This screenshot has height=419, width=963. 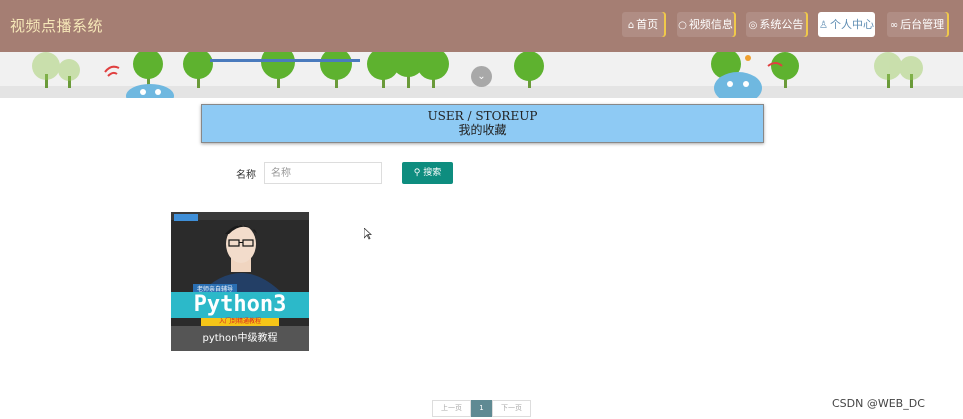 I want to click on page-number: 1, so click(x=481, y=408).